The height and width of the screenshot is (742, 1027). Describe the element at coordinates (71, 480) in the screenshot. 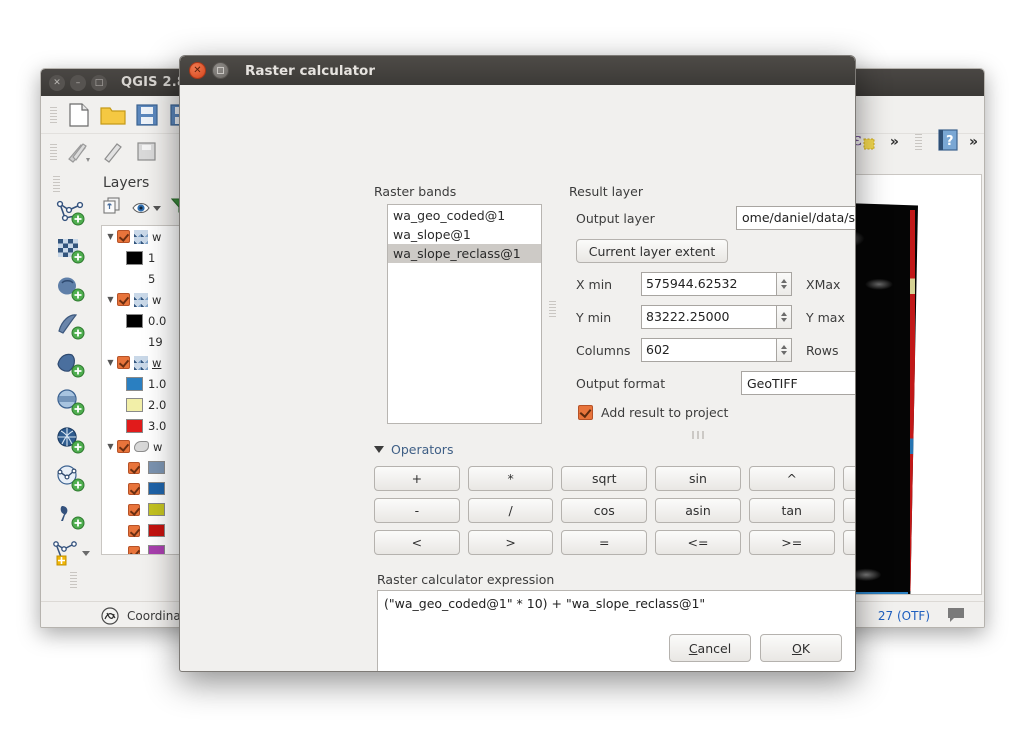

I see `add-wfs-layer-icon` at that location.